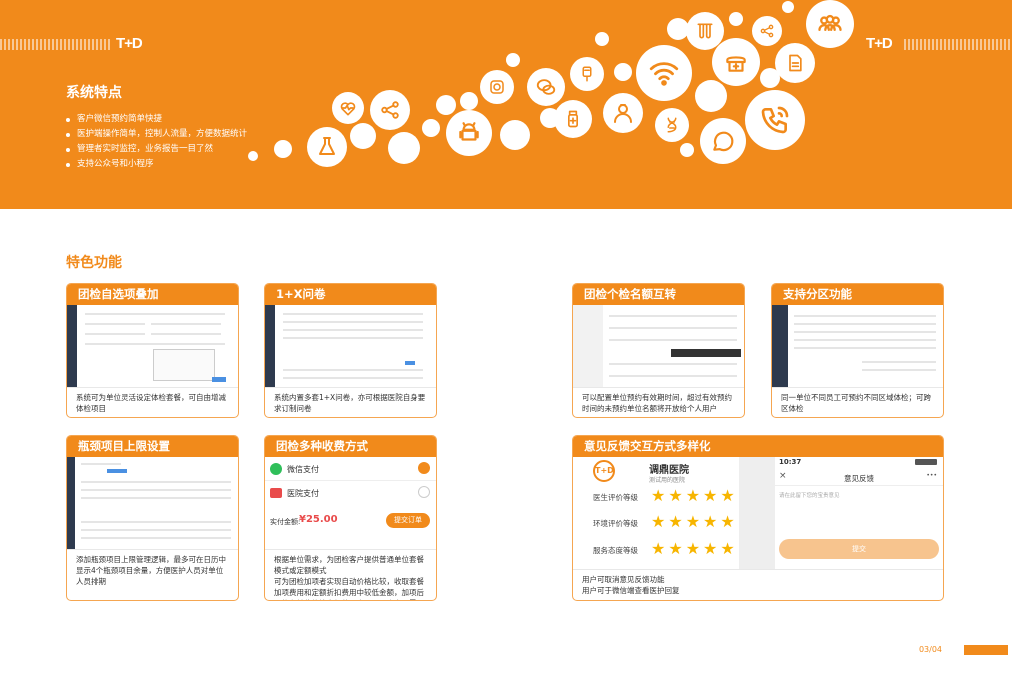 This screenshot has height=698, width=1012. I want to click on page-number: 03/04, so click(930, 649).